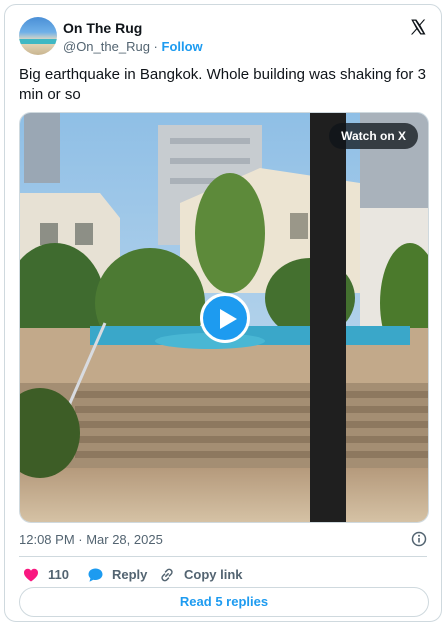 This screenshot has width=448, height=628. I want to click on reply-bubble-icon, so click(95, 575).